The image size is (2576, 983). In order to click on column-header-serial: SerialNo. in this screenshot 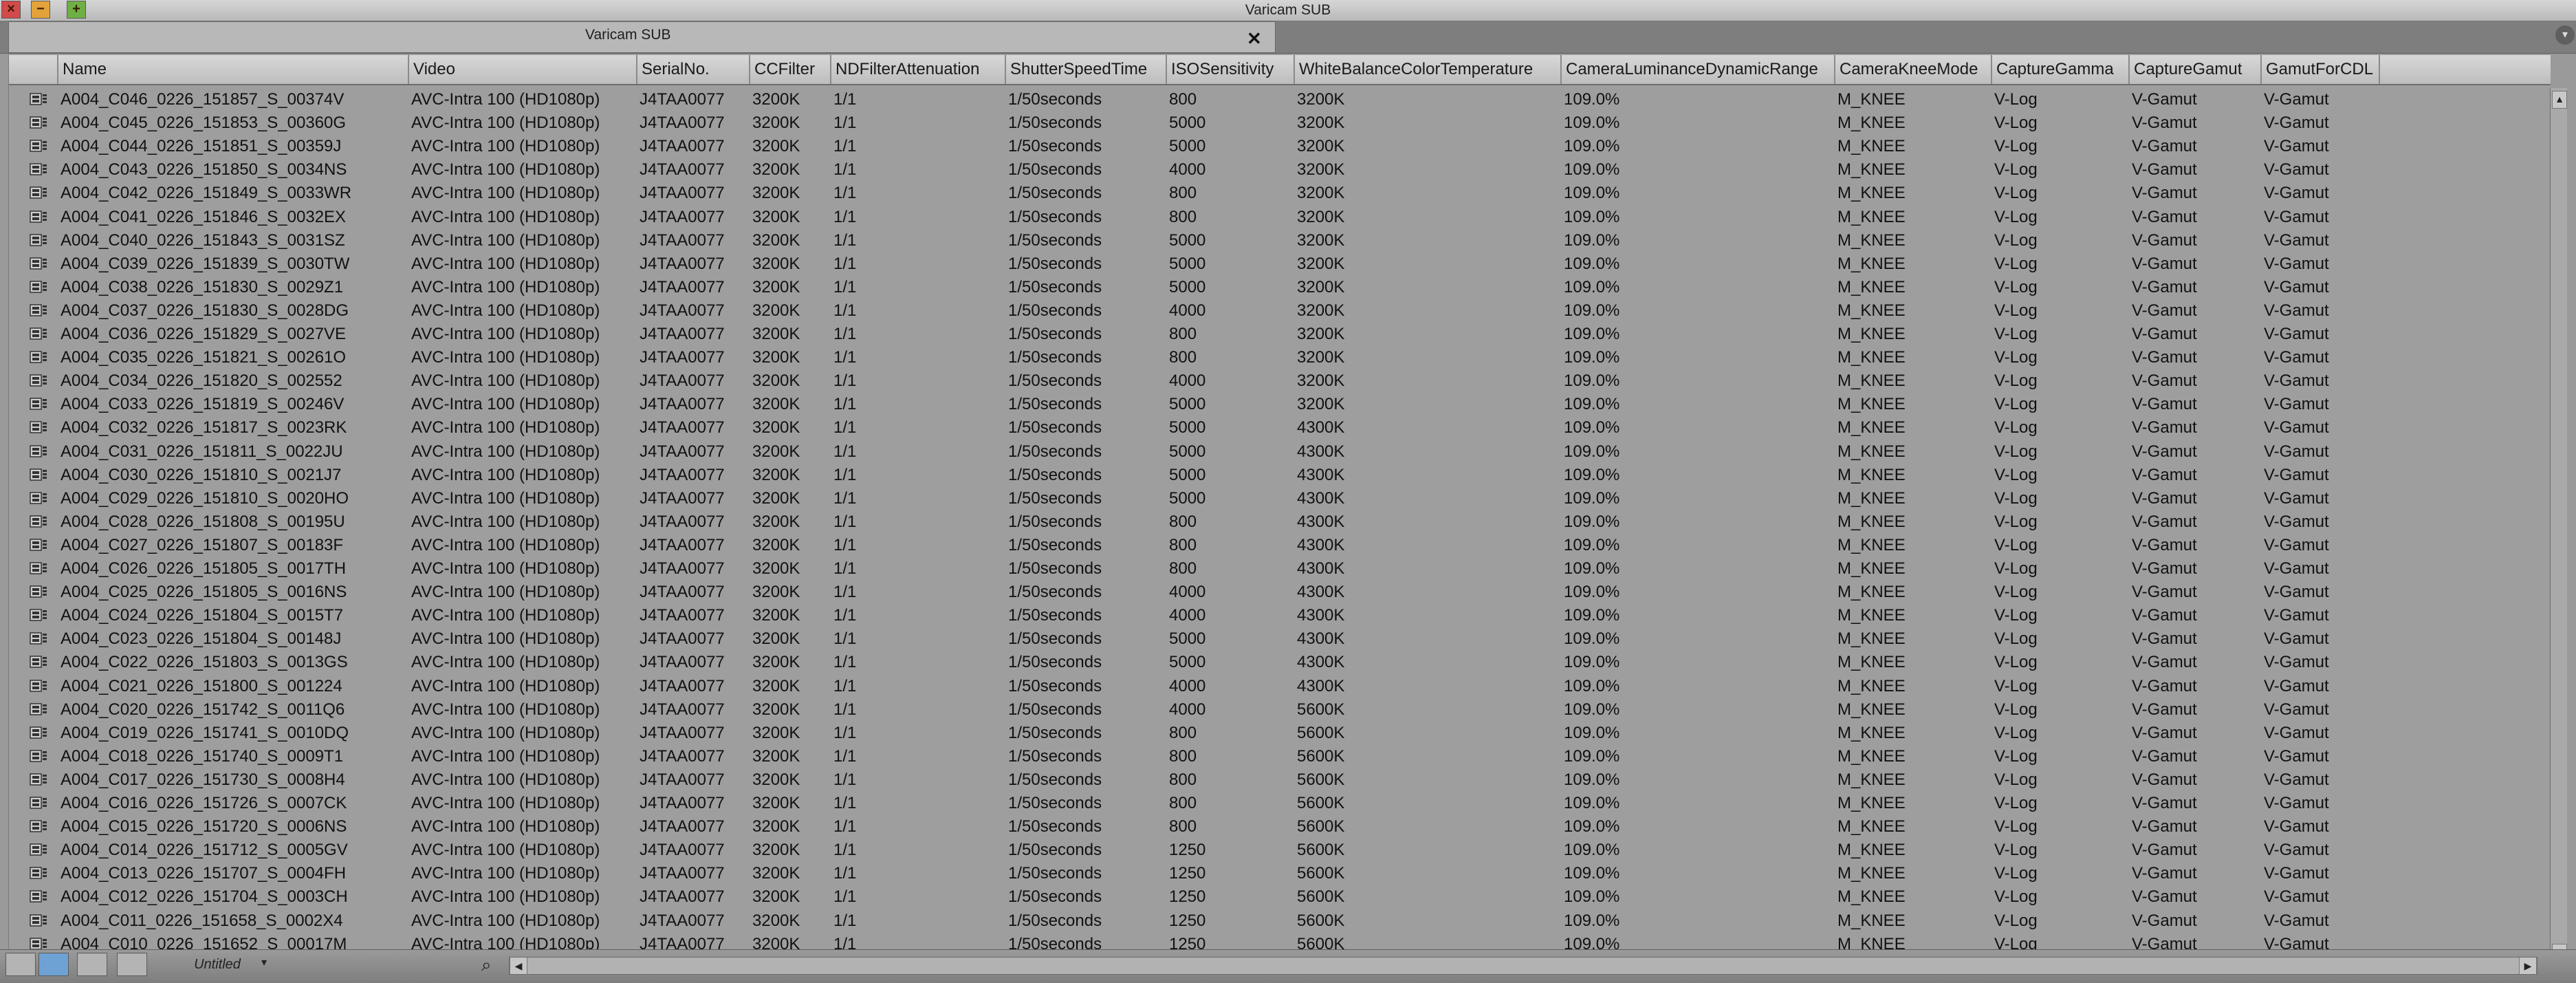, I will do `click(693, 69)`.